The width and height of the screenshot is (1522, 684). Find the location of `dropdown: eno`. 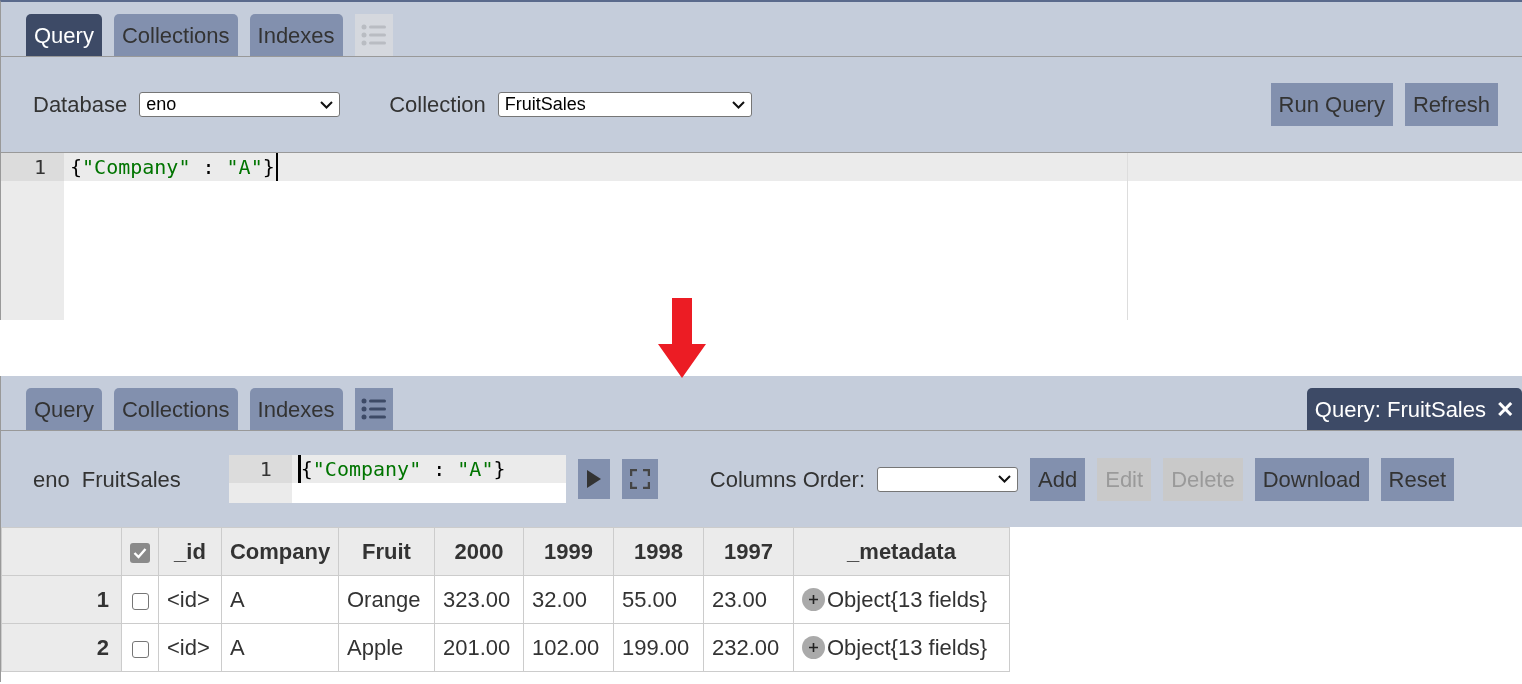

dropdown: eno is located at coordinates (240, 104).